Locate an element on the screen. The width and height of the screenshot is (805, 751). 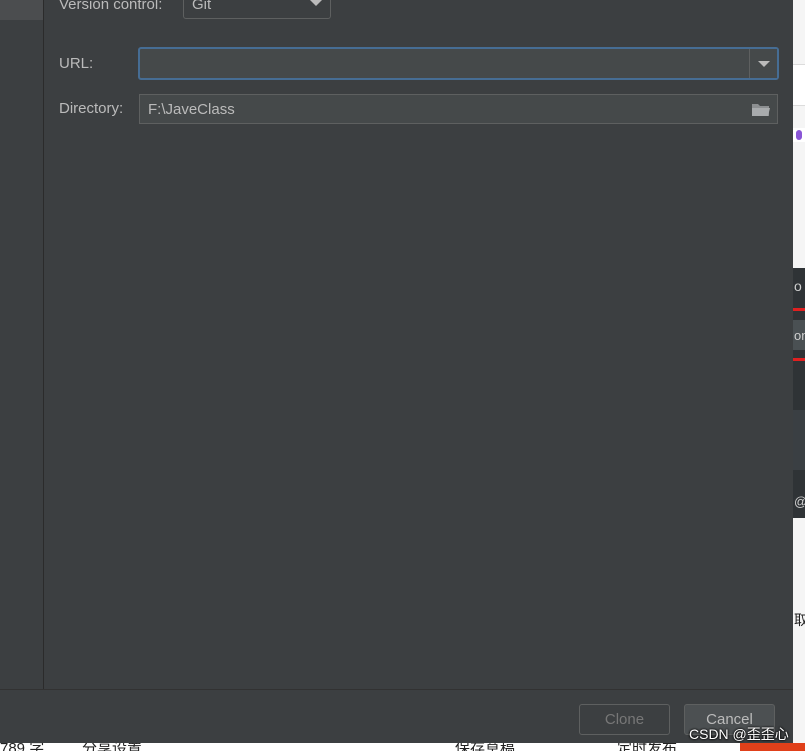
browse-folder-icon is located at coordinates (761, 109).